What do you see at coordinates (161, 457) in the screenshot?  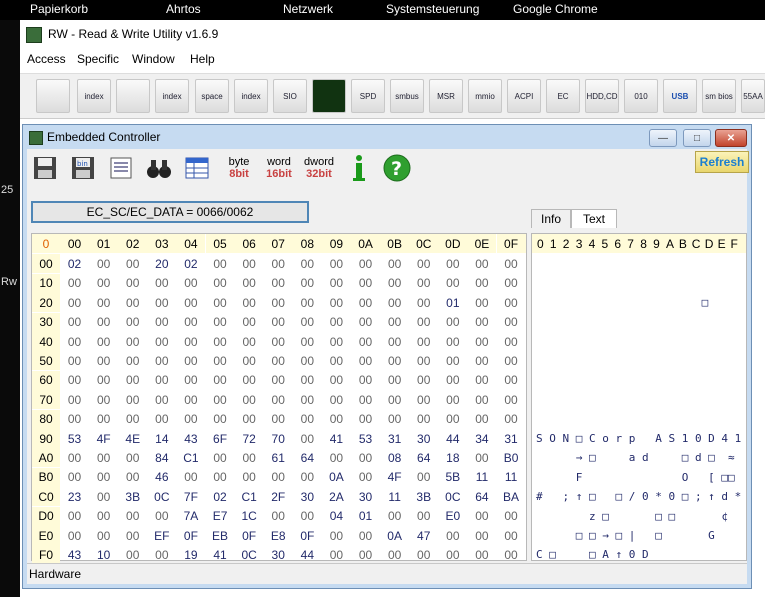 I see `hex-cell: 84` at bounding box center [161, 457].